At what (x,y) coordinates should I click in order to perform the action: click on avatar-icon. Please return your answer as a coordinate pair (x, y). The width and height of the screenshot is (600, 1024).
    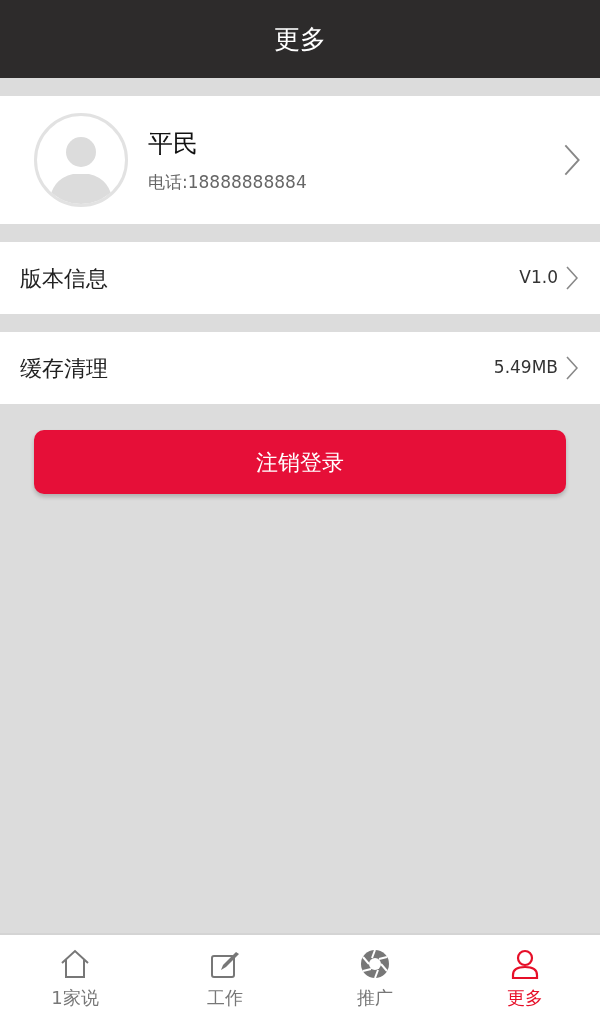
    Looking at the image, I should click on (81, 160).